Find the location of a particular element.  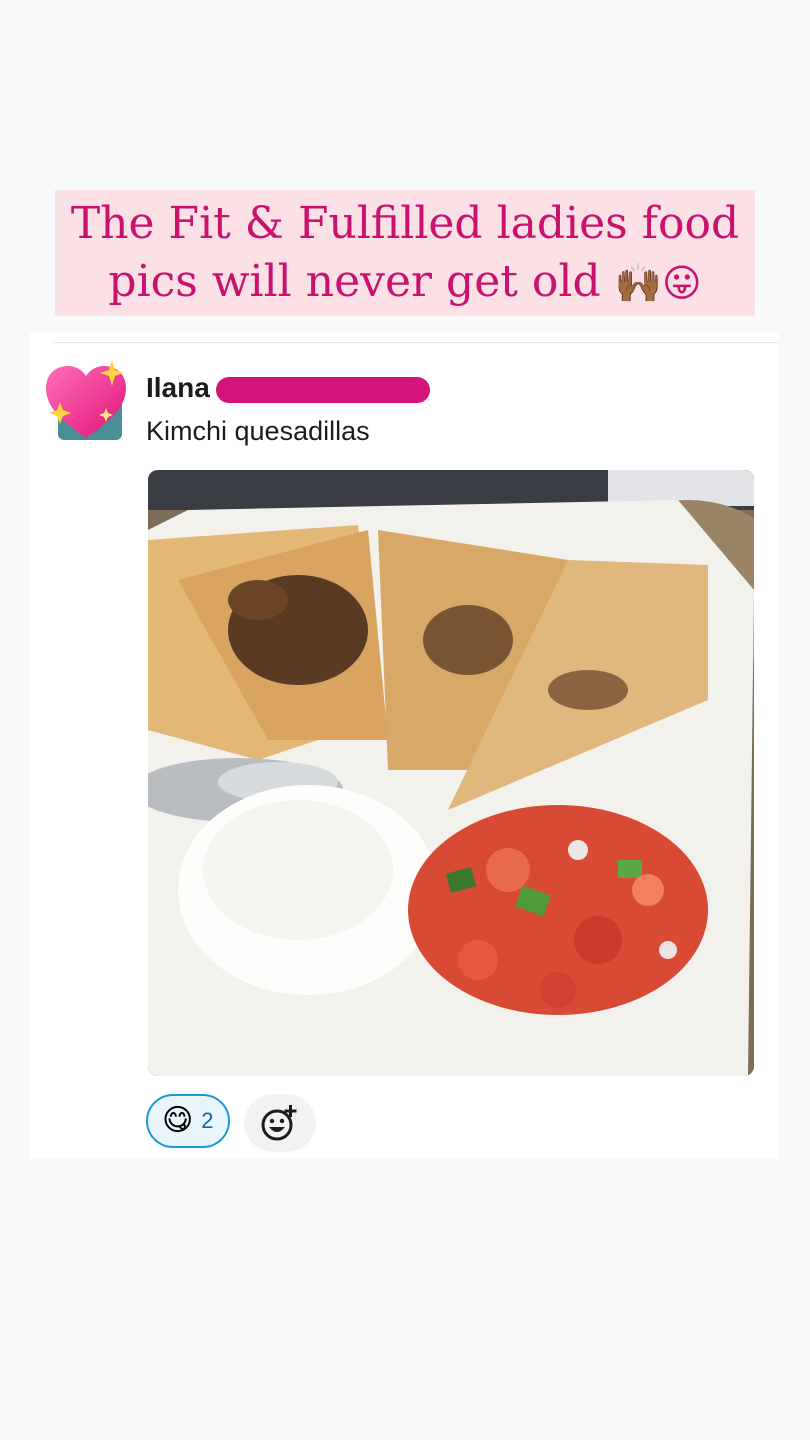

name-redaction is located at coordinates (322, 390).